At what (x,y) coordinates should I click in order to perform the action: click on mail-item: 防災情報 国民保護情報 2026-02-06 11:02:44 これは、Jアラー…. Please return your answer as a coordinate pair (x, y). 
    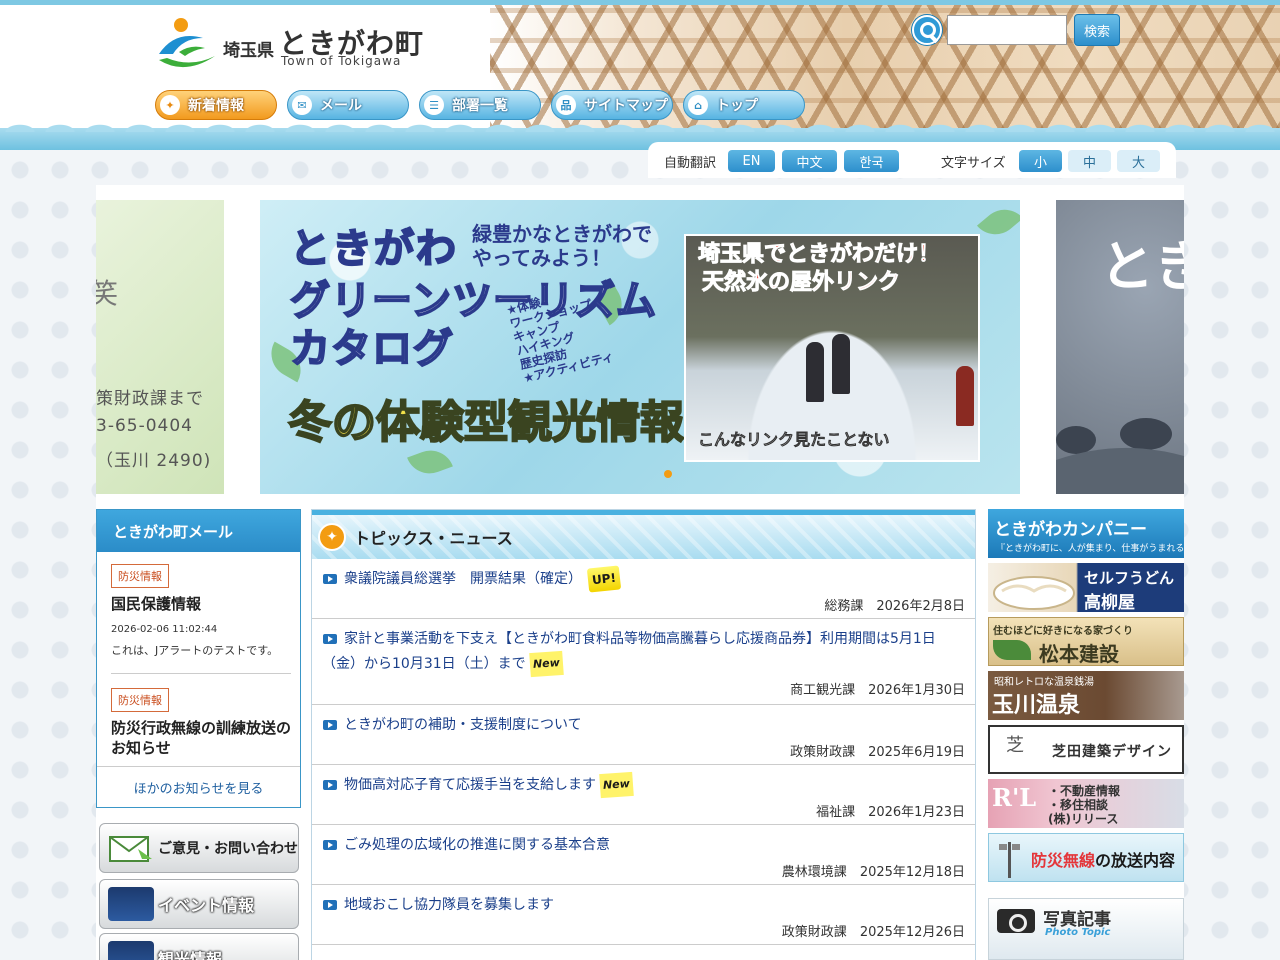
    Looking at the image, I should click on (201, 619).